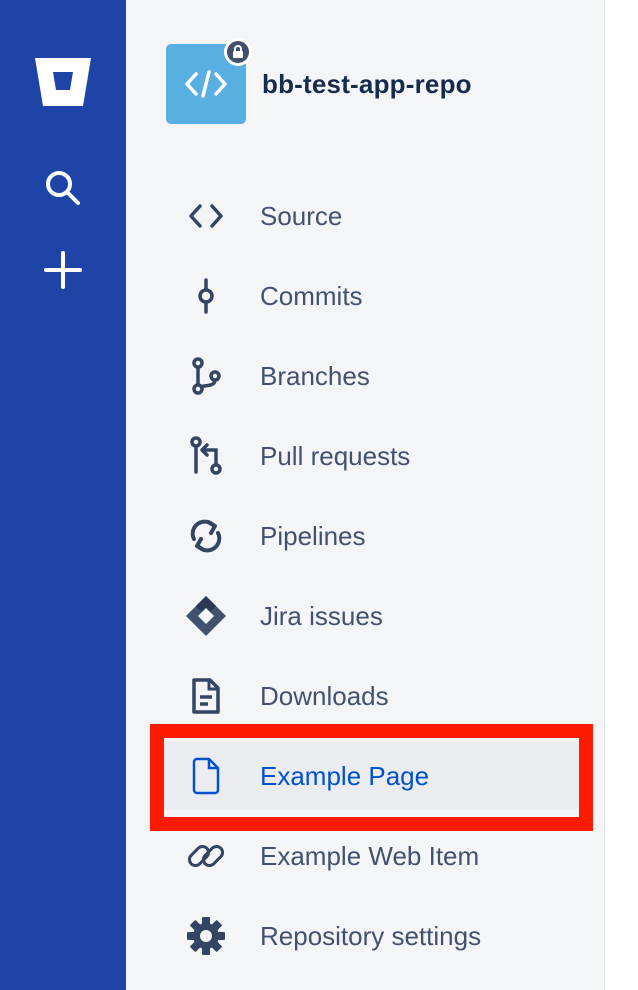  I want to click on lock-badge, so click(238, 52).